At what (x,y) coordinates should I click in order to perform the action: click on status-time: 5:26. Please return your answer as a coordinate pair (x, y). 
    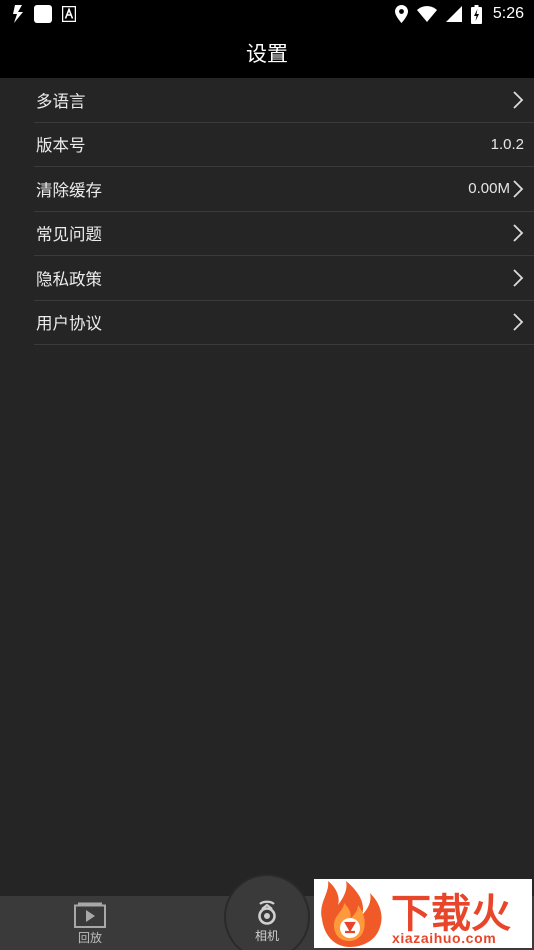
    Looking at the image, I should click on (508, 13).